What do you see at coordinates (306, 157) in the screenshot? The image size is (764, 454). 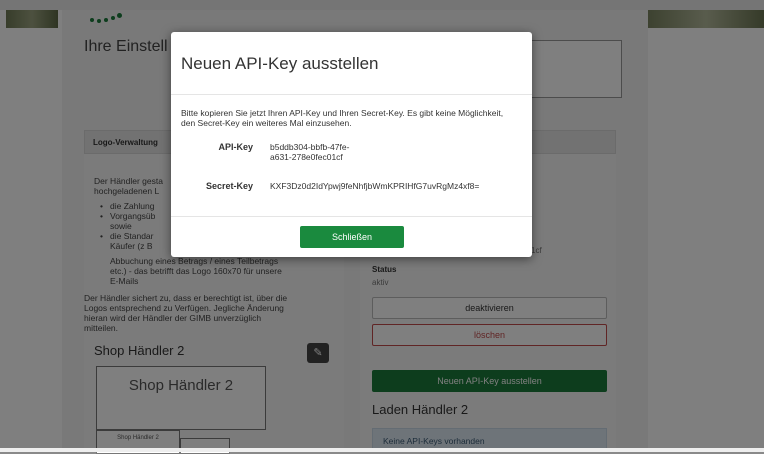 I see `api-key-value-line: a631-278e0fec01cf` at bounding box center [306, 157].